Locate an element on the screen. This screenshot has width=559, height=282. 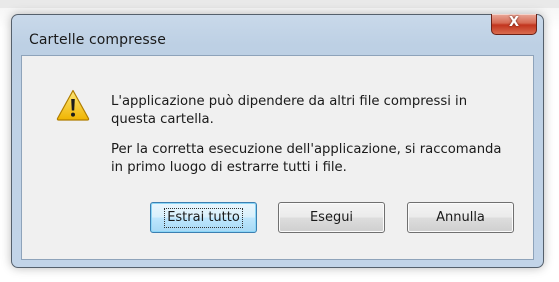
dialog-title: Cartelle compresse is located at coordinates (97, 40).